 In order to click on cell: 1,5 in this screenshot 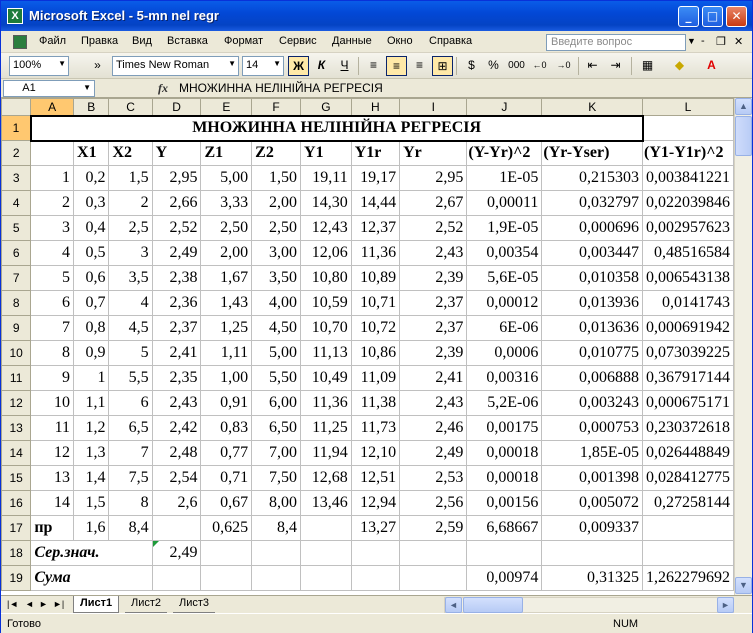, I will do `click(130, 178)`.